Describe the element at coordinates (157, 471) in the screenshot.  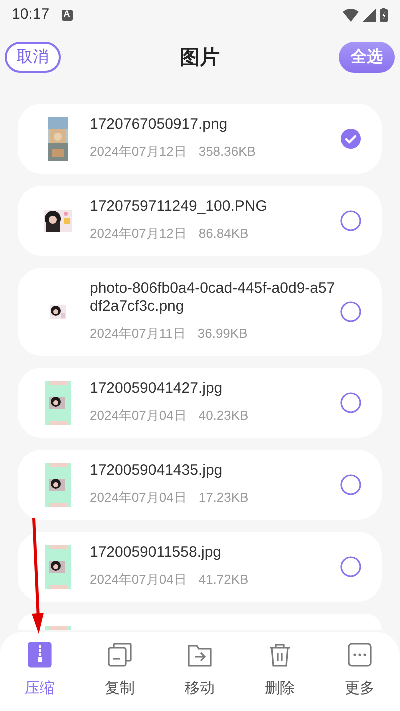
I see `file-name: 1720059041435.jpg` at that location.